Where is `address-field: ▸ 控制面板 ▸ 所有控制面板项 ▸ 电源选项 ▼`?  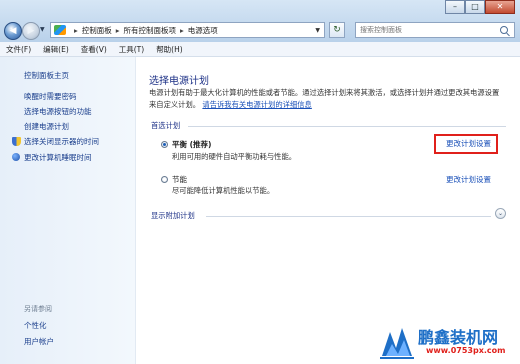 address-field: ▸ 控制面板 ▸ 所有控制面板项 ▸ 电源选项 ▼ is located at coordinates (187, 30).